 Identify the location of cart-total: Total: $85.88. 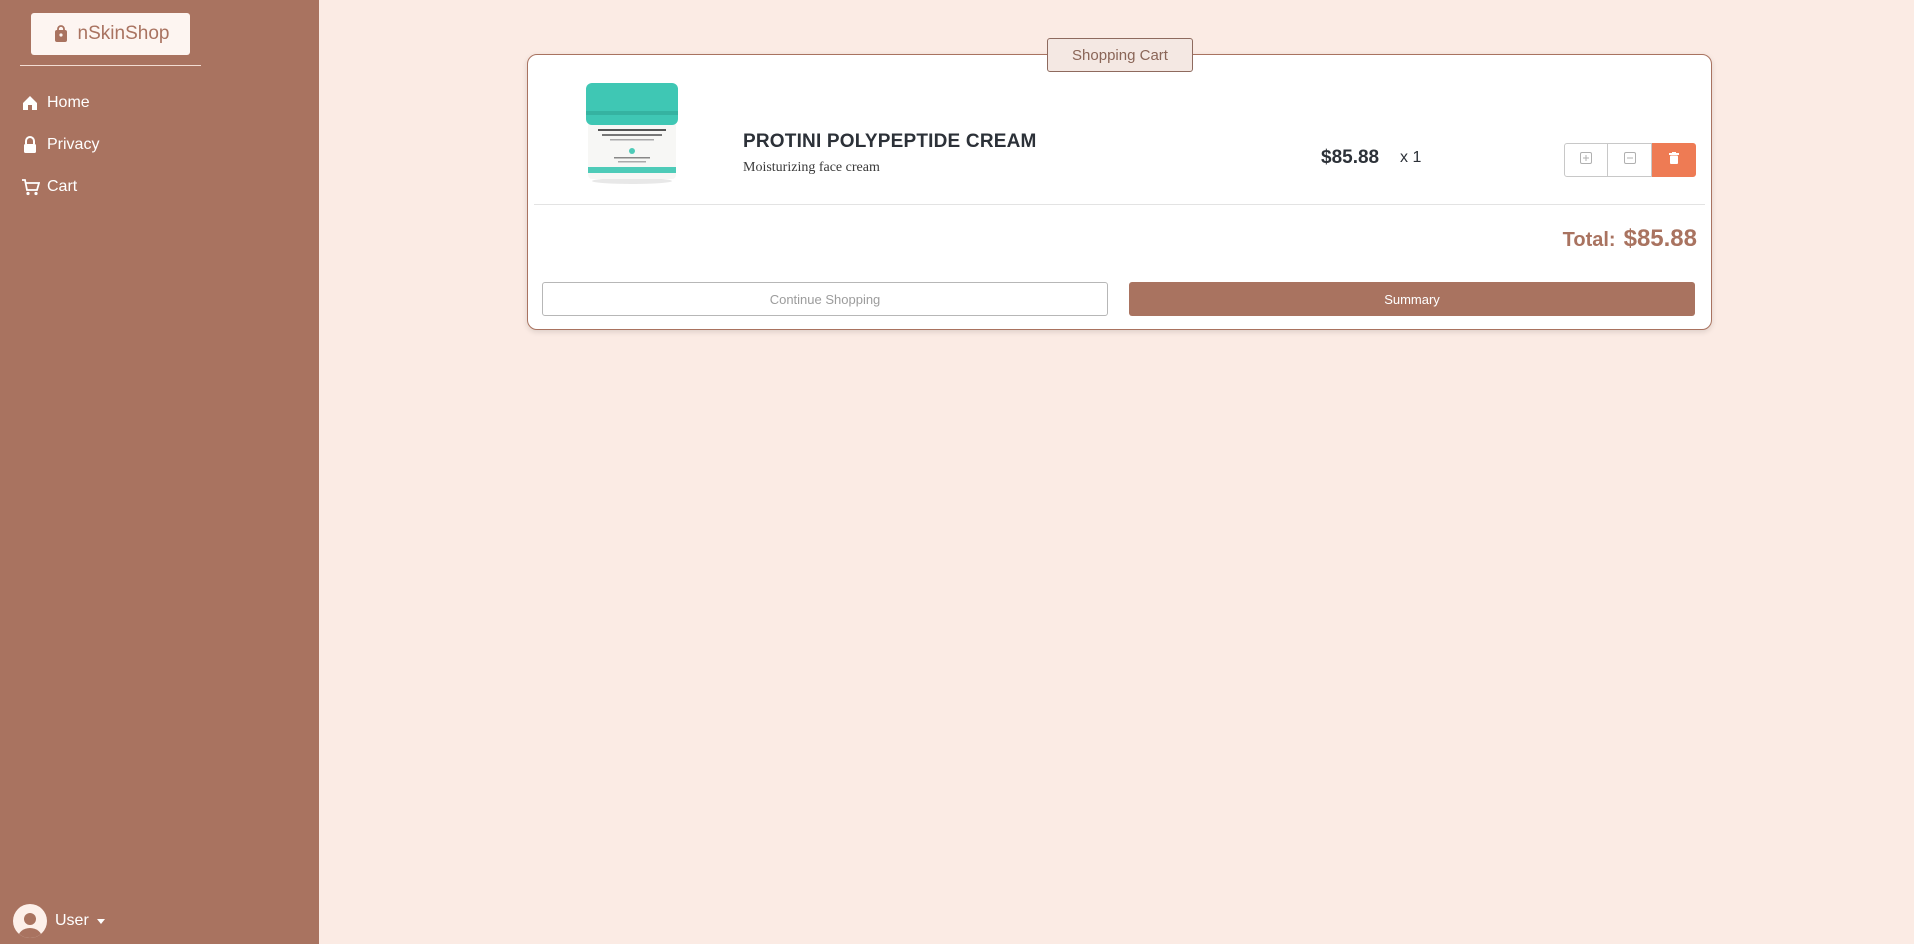
(1630, 239).